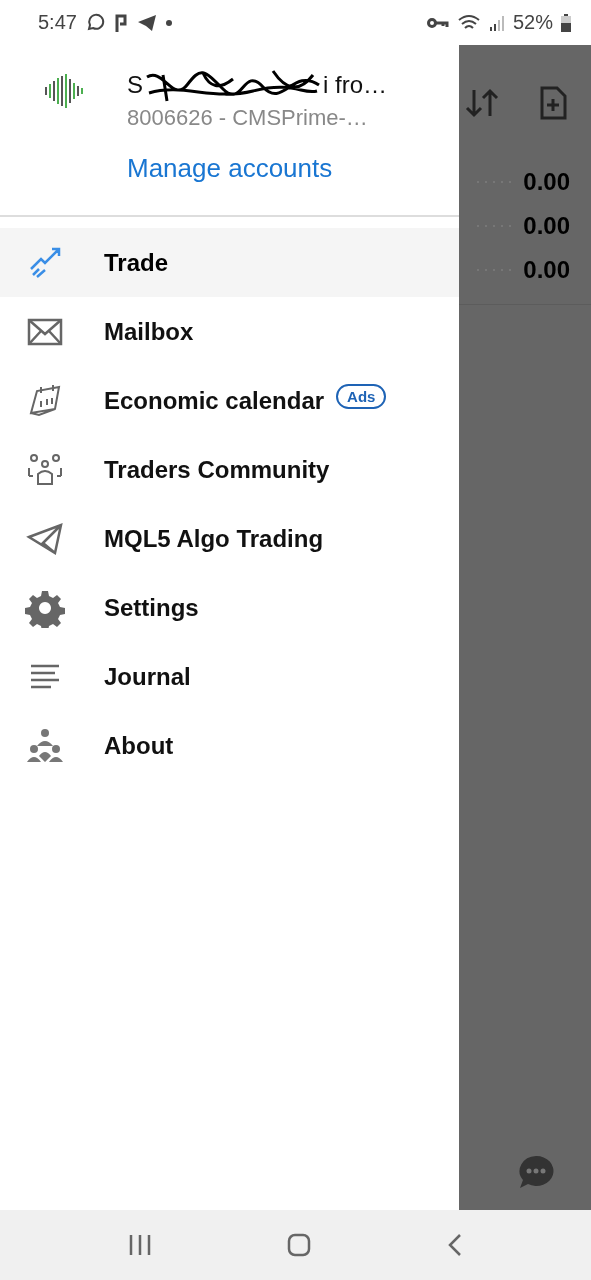 This screenshot has height=1280, width=591. What do you see at coordinates (57, 22) in the screenshot?
I see `clock: 5:47` at bounding box center [57, 22].